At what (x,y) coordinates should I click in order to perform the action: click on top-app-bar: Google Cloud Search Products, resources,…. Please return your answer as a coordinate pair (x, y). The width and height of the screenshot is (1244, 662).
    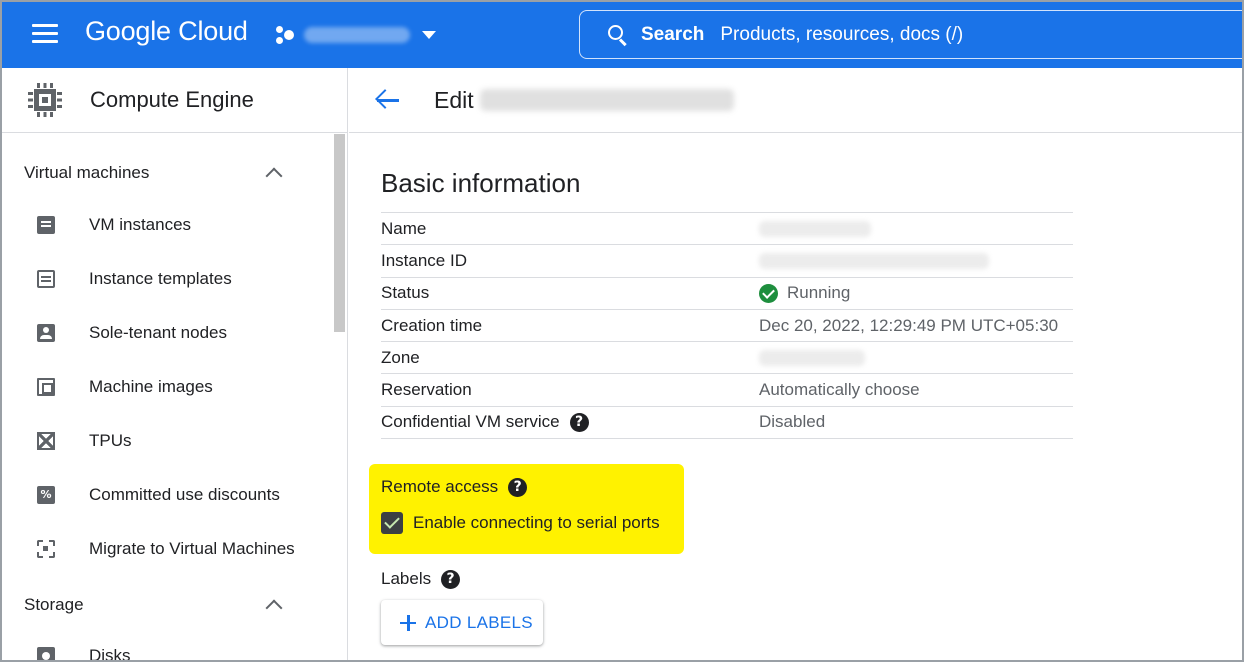
    Looking at the image, I should click on (622, 35).